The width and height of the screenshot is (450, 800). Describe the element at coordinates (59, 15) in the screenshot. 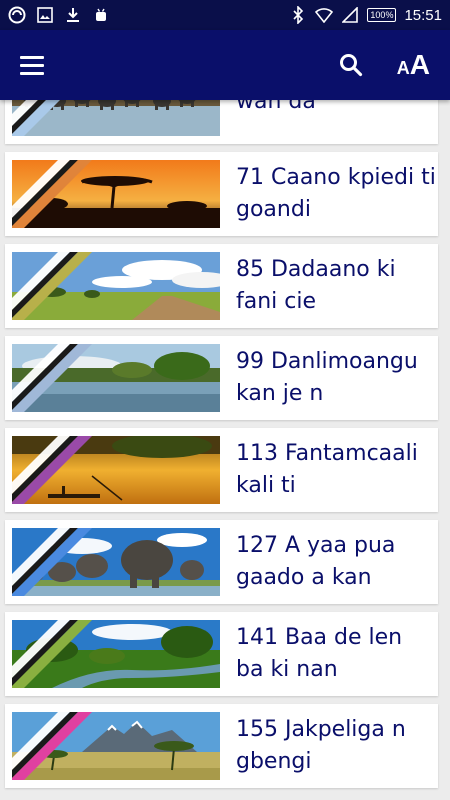

I see `status-left-icons` at that location.